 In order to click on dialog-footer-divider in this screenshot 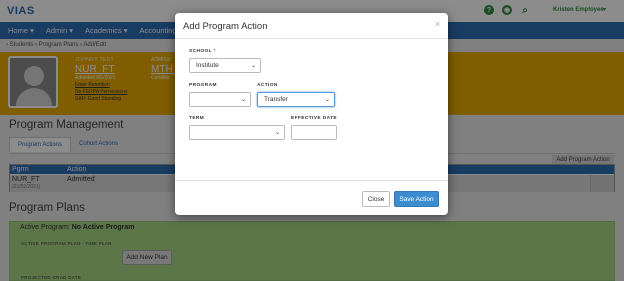, I will do `click(311, 180)`.